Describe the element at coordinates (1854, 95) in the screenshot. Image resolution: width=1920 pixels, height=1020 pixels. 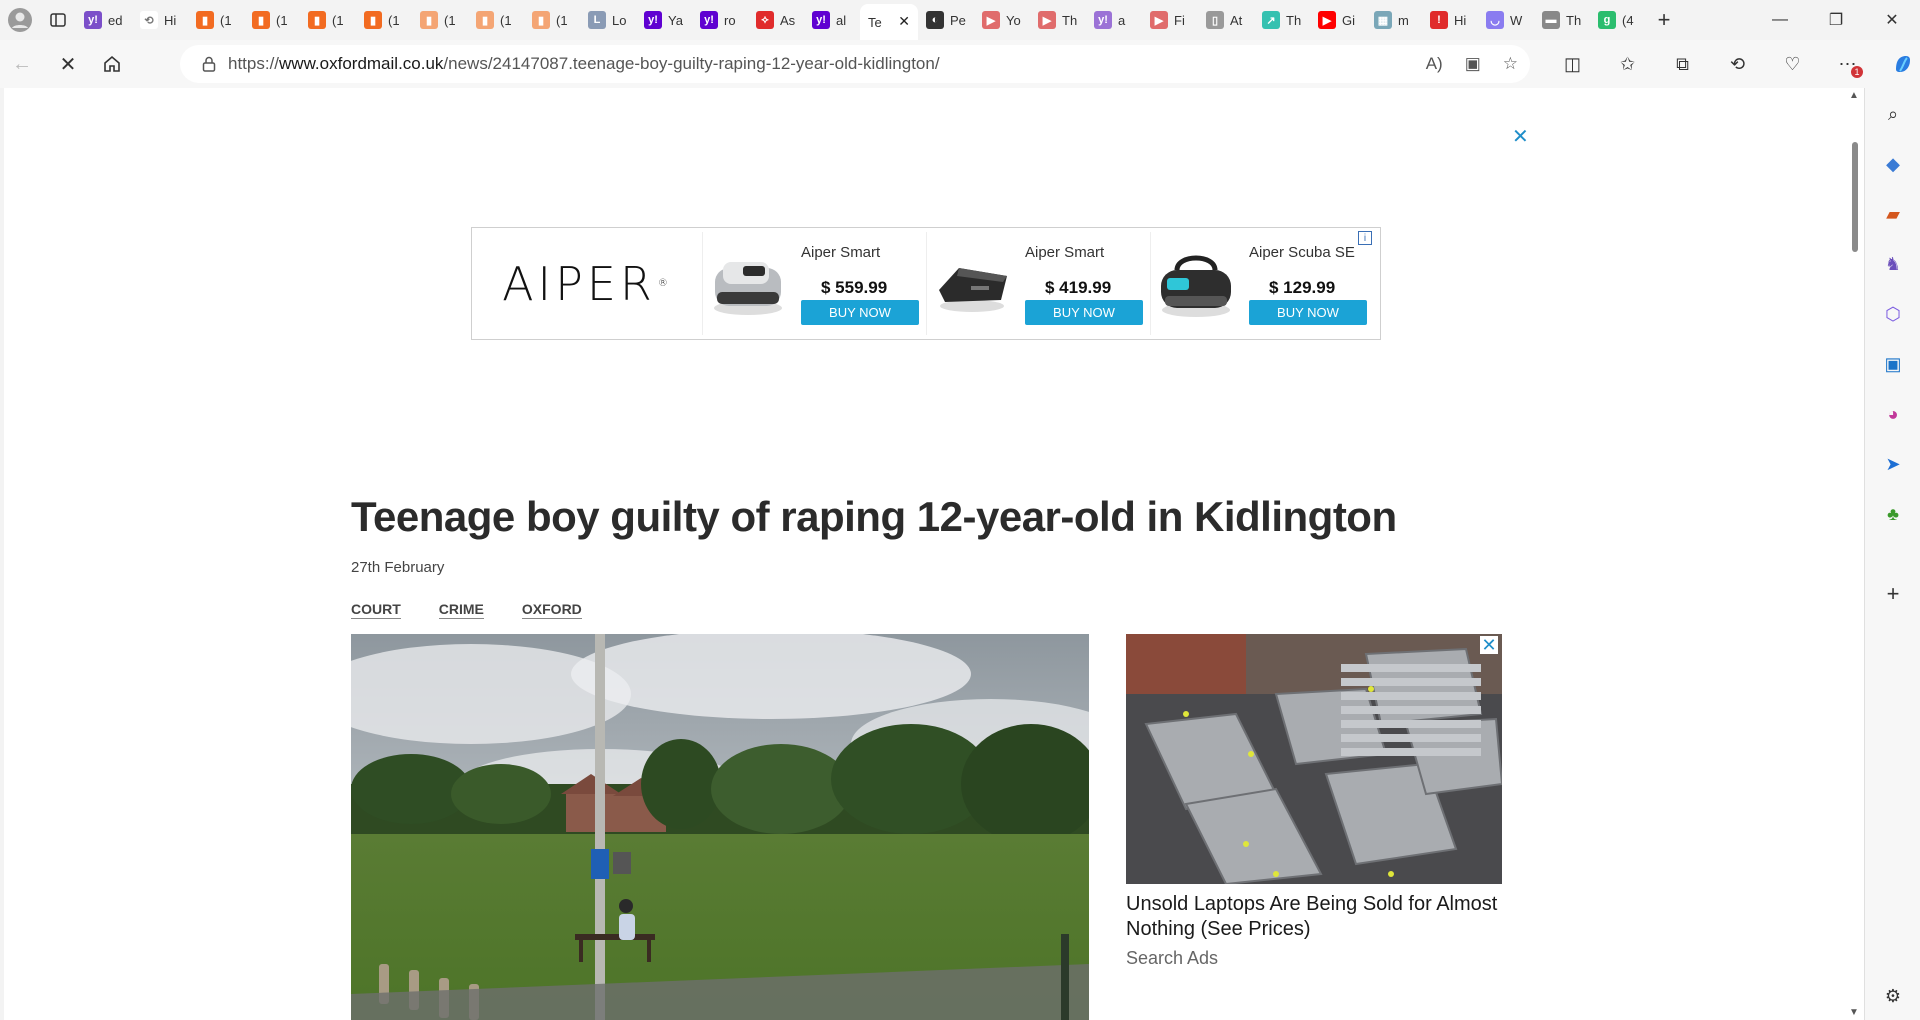
I see `scroll-up-icon: ▲` at that location.